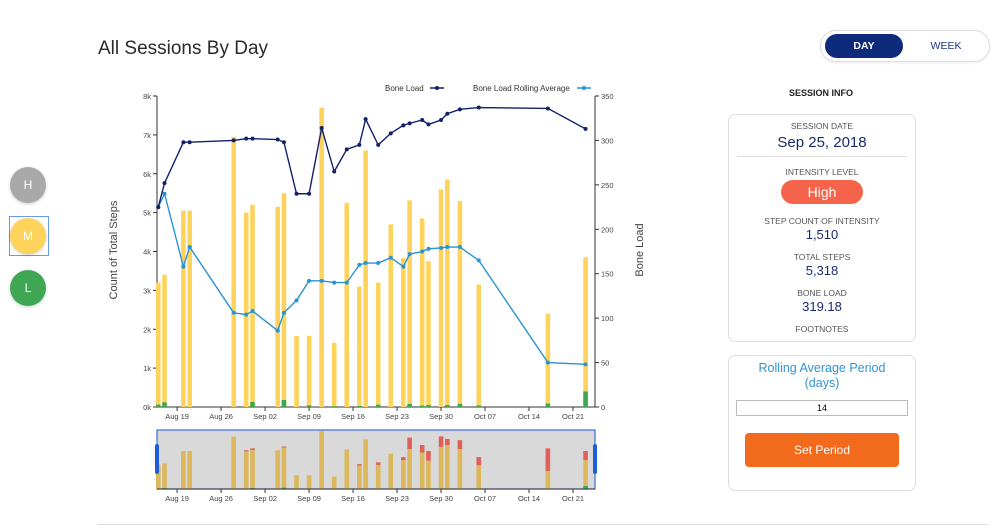 The width and height of the screenshot is (1000, 529). Describe the element at coordinates (822, 408) in the screenshot. I see `rolling-period-input` at that location.